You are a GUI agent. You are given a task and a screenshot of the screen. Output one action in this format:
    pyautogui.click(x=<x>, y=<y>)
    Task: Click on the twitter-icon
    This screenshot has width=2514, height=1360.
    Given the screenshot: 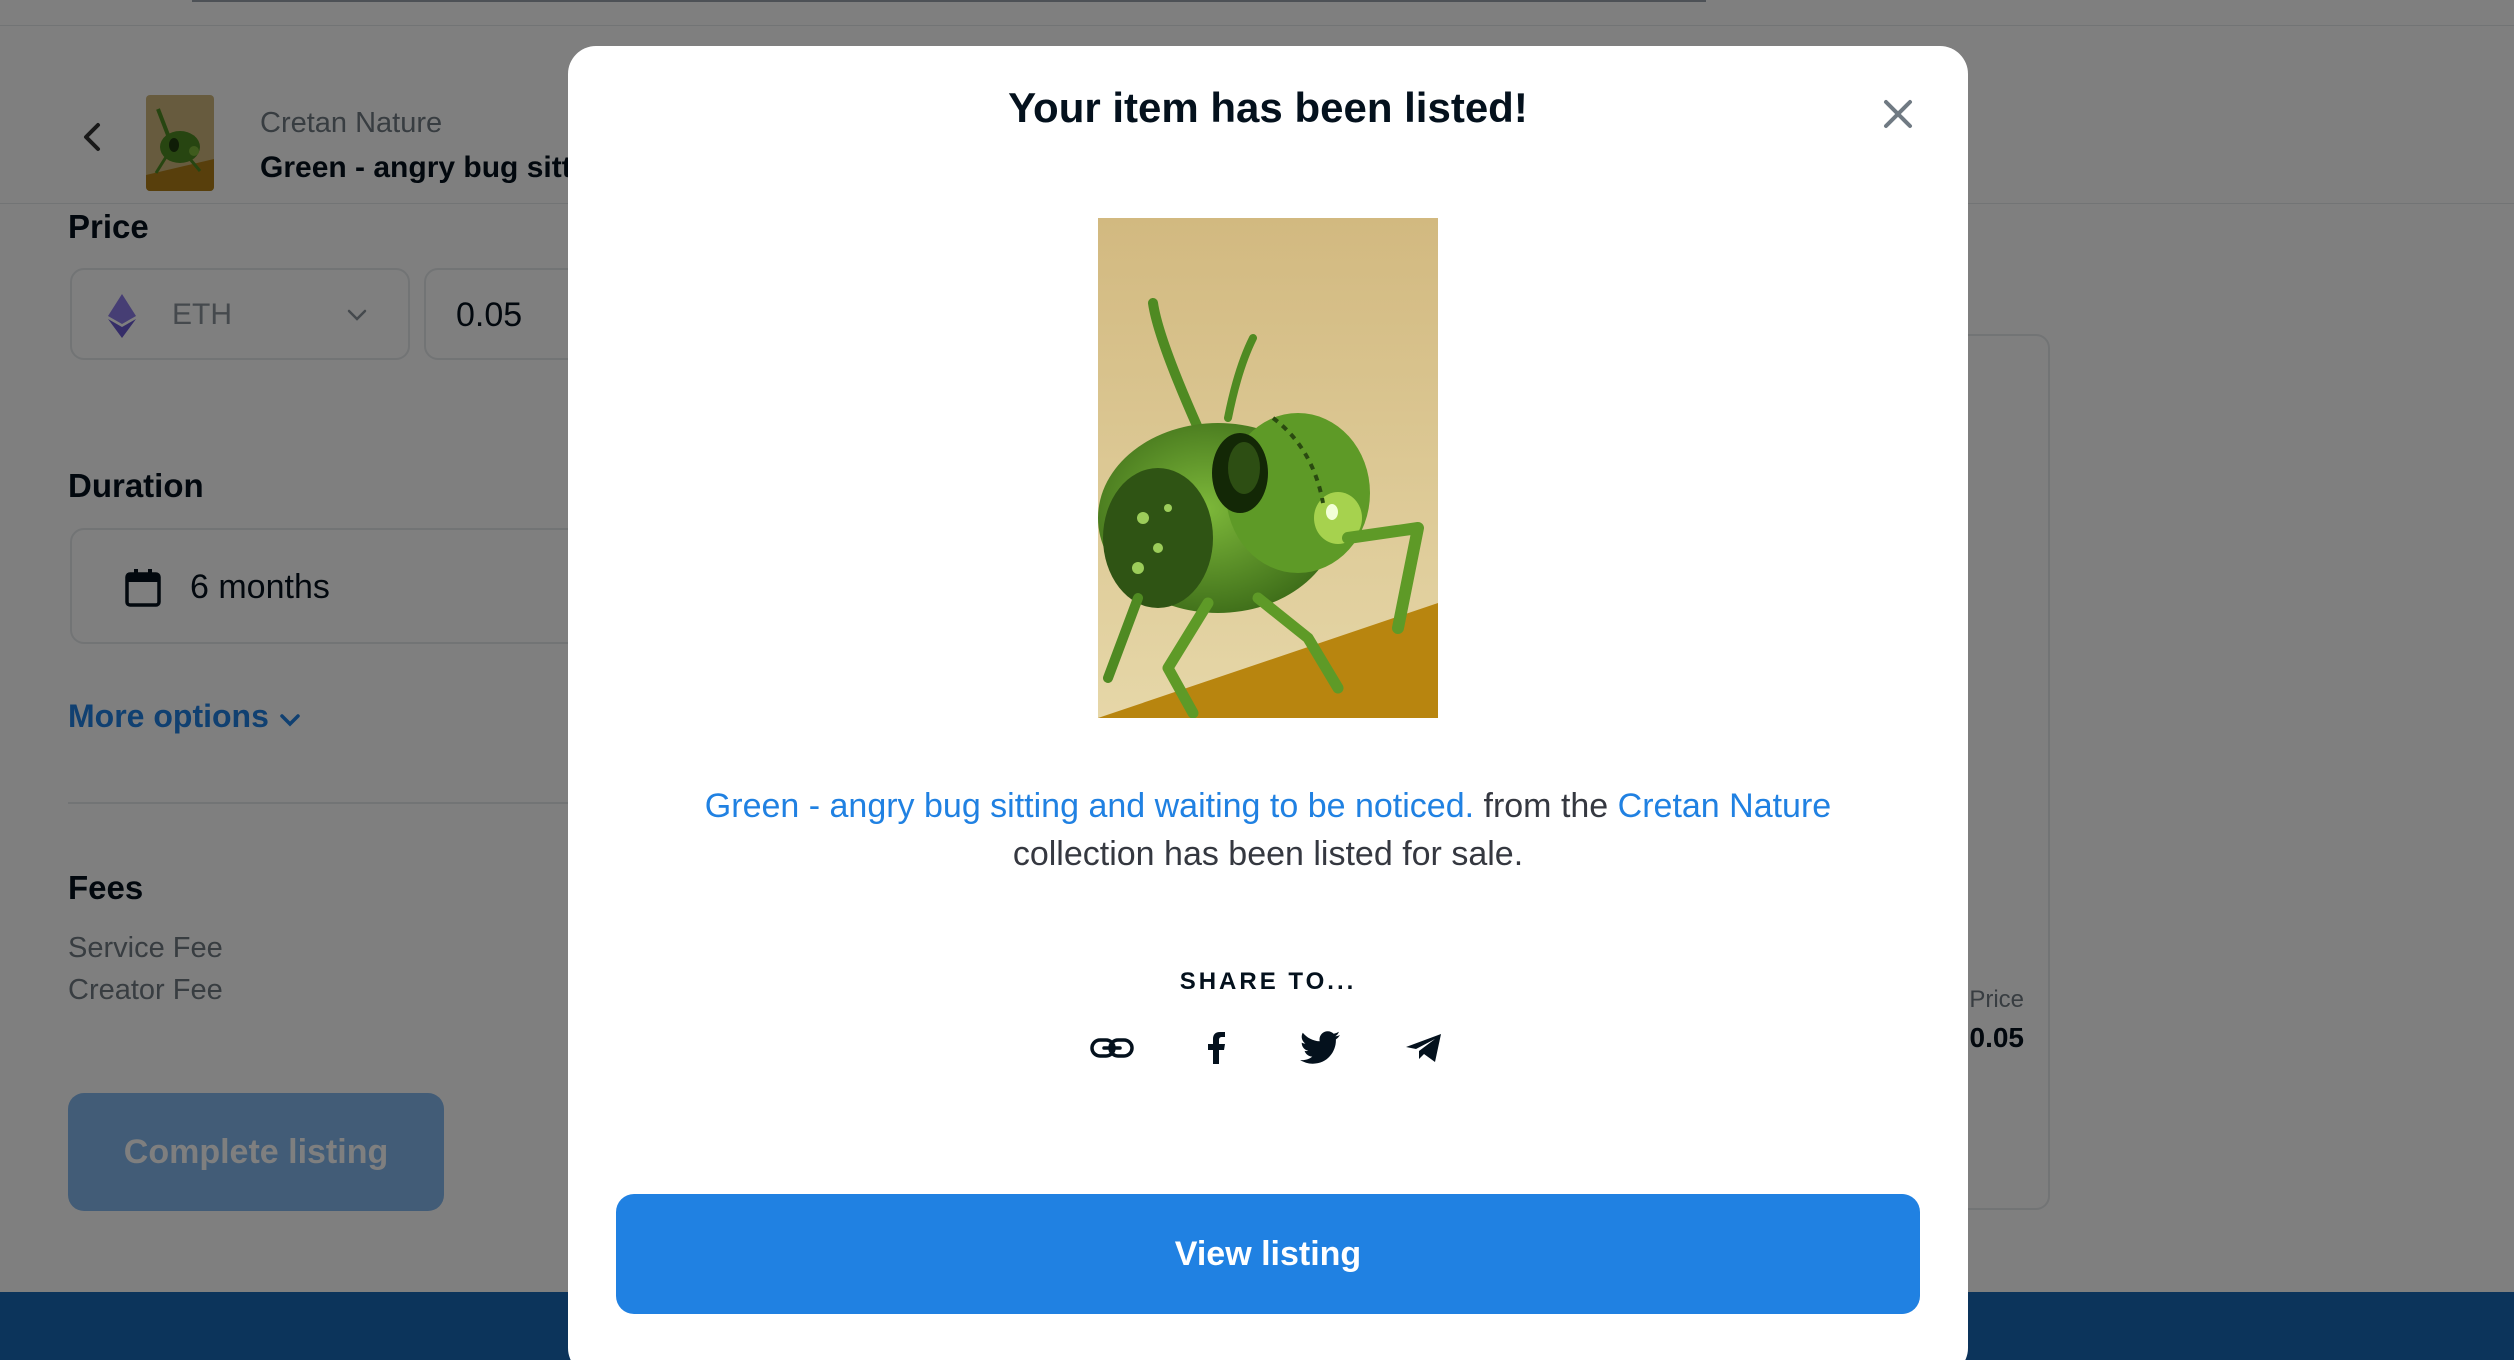 What is the action you would take?
    pyautogui.click(x=1320, y=1048)
    